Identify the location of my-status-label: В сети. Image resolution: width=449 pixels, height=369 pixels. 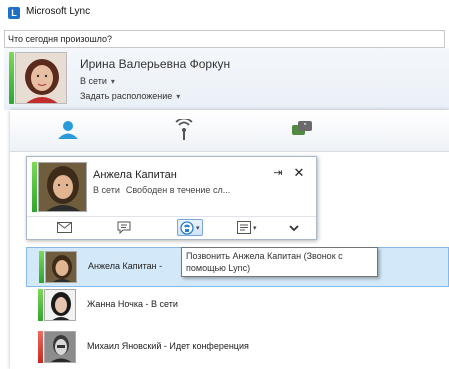
(93, 81).